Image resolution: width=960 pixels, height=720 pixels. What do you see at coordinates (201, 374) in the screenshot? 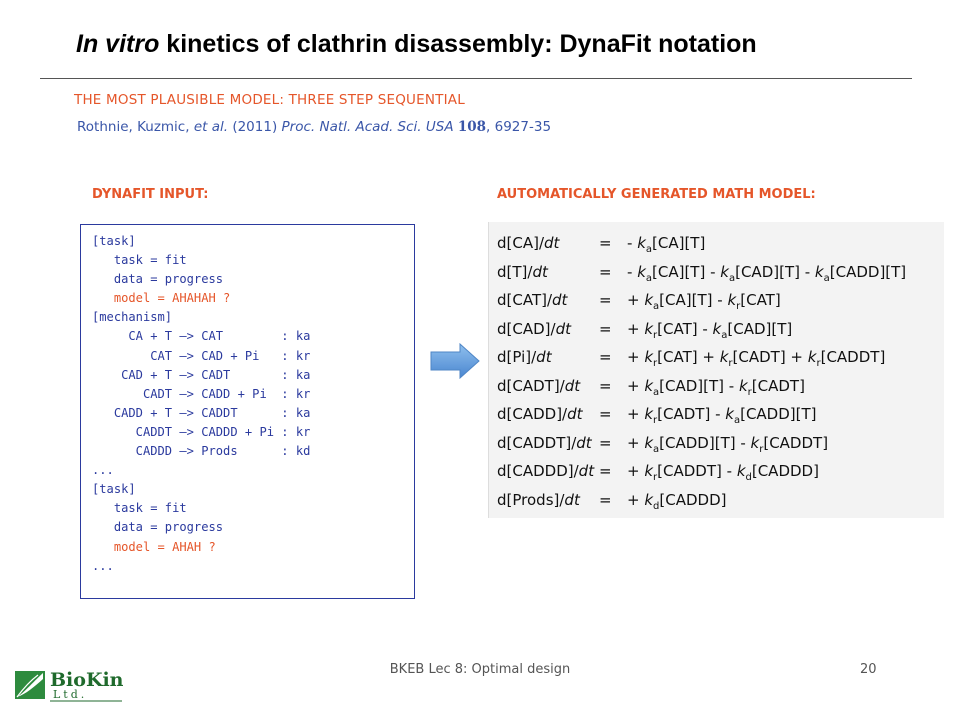
I see `script-line: CAD + T —> CADT : ka` at bounding box center [201, 374].